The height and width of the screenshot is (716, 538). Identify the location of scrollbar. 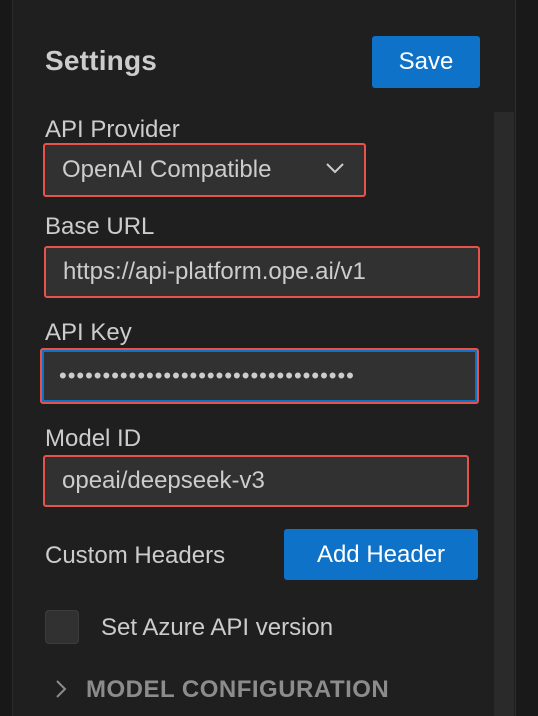
(504, 414).